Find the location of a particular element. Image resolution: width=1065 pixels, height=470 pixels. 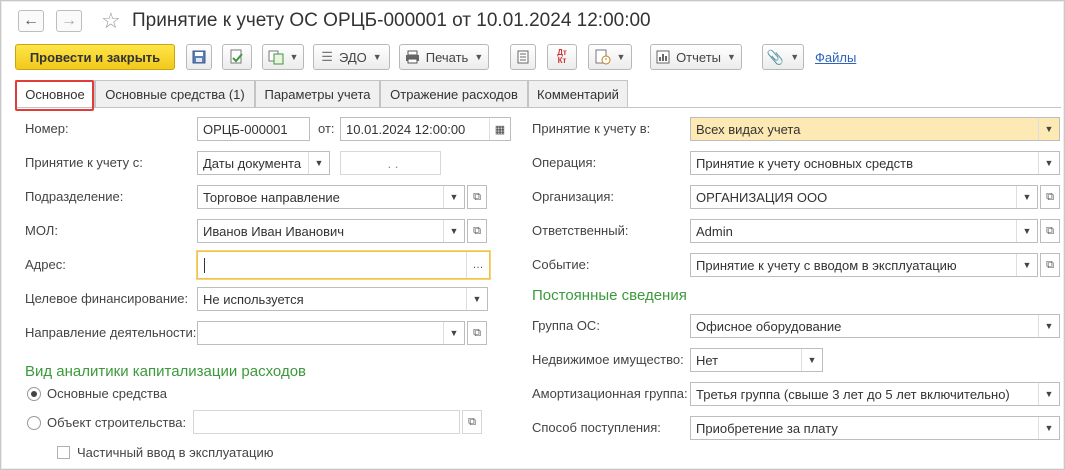

post-button is located at coordinates (237, 57).